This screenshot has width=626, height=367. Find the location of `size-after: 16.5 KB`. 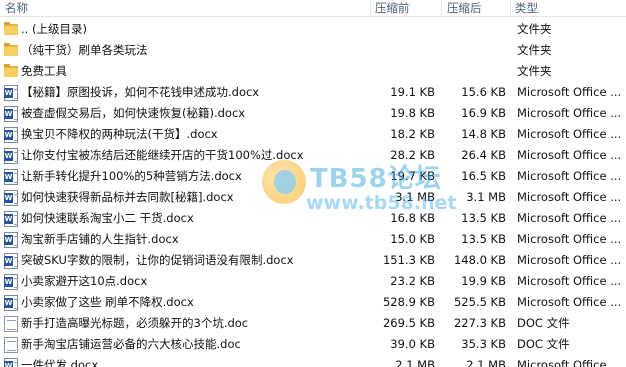

size-after: 16.5 KB is located at coordinates (483, 176).